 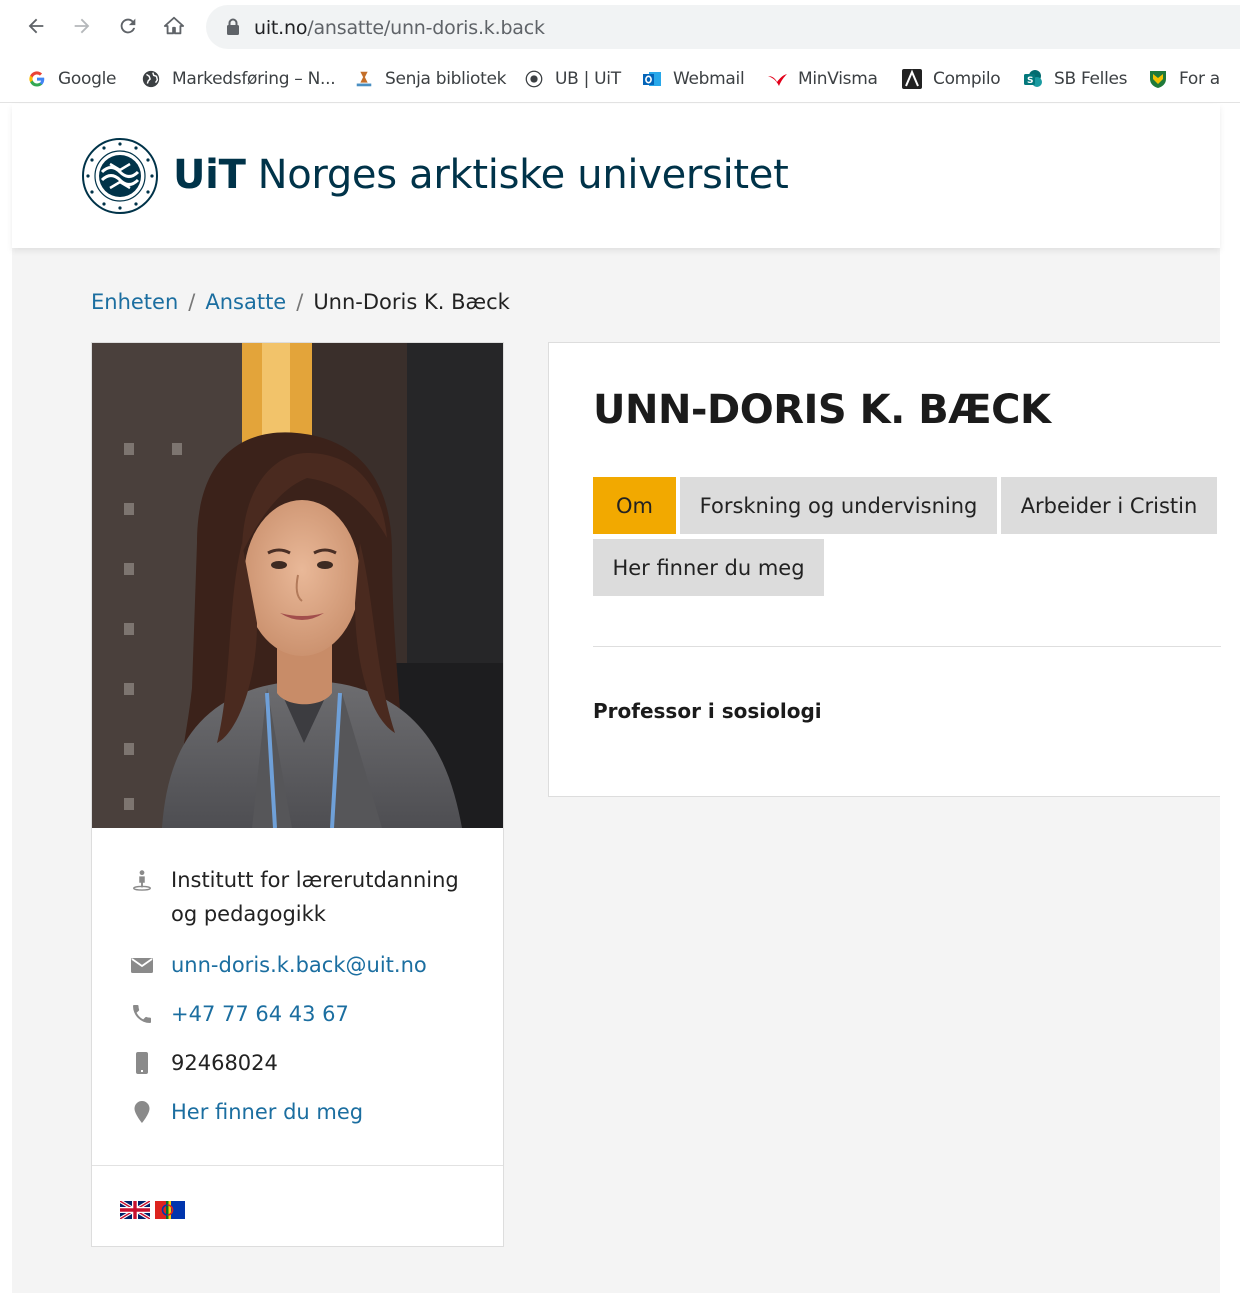 I want to click on map-pin-icon, so click(x=142, y=1112).